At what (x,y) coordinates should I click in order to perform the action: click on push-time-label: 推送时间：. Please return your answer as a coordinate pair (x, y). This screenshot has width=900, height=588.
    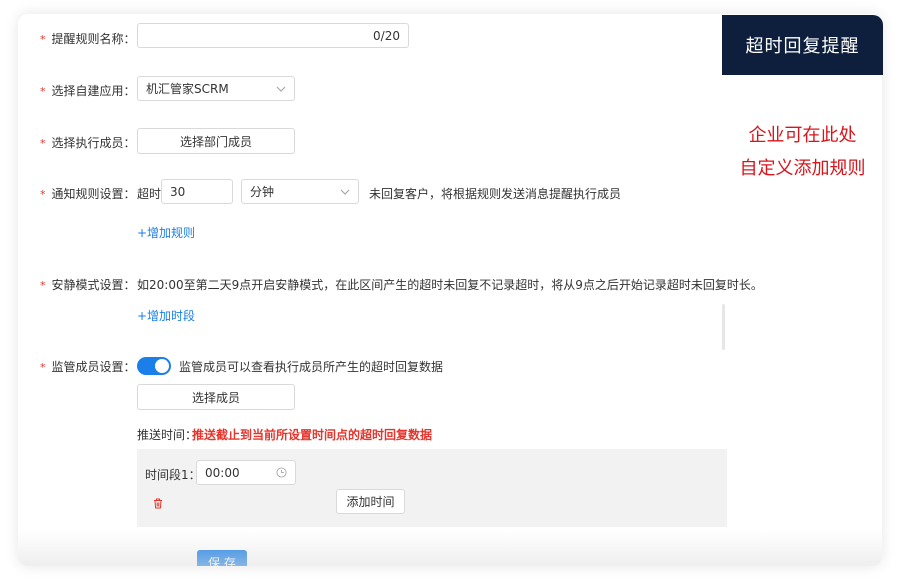
    Looking at the image, I should click on (167, 435).